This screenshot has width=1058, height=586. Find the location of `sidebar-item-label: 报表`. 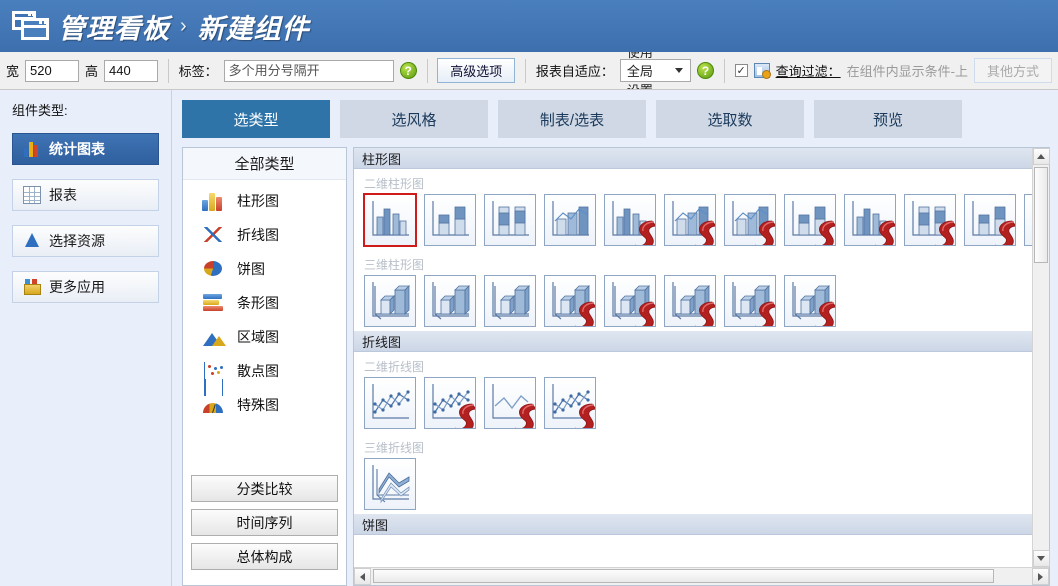

sidebar-item-label: 报表 is located at coordinates (63, 195).